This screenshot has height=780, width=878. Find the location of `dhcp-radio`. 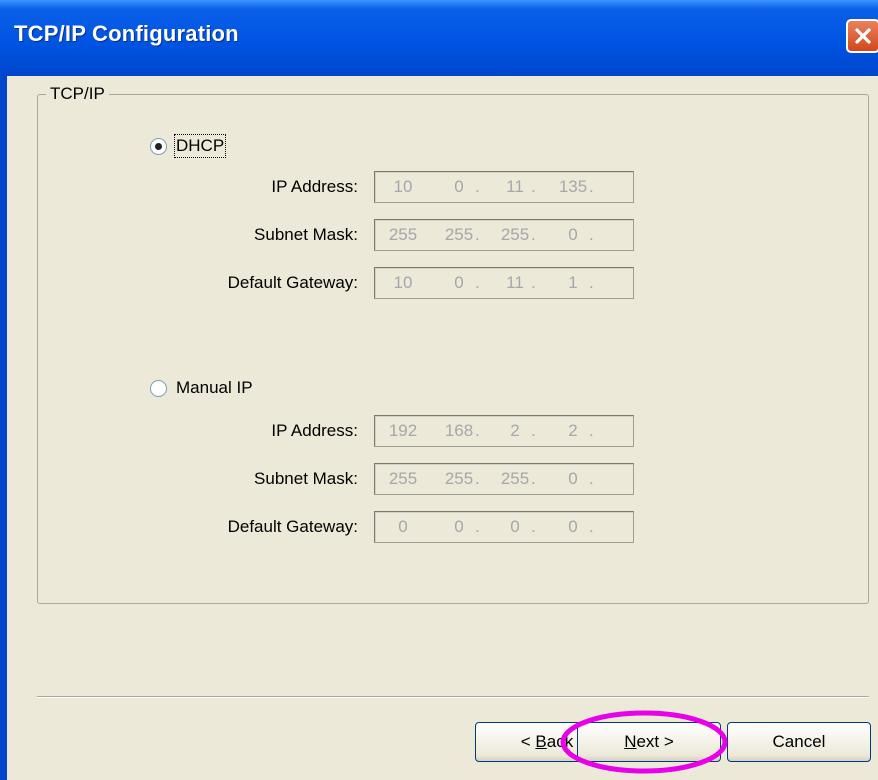

dhcp-radio is located at coordinates (158, 146).